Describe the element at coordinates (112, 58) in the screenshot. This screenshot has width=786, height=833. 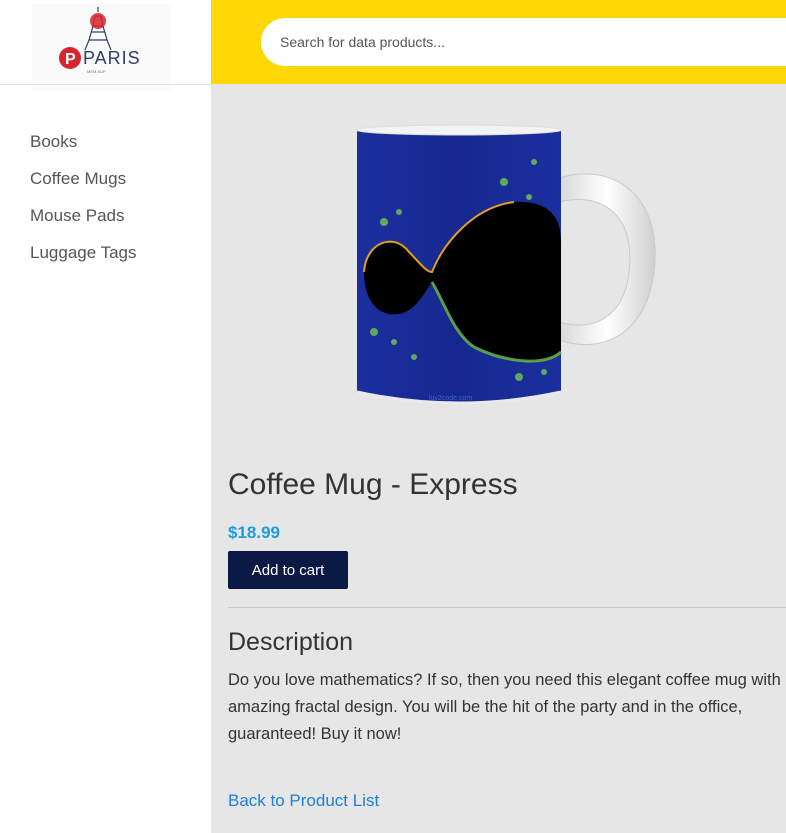
I see `svg-text: PARIS` at that location.